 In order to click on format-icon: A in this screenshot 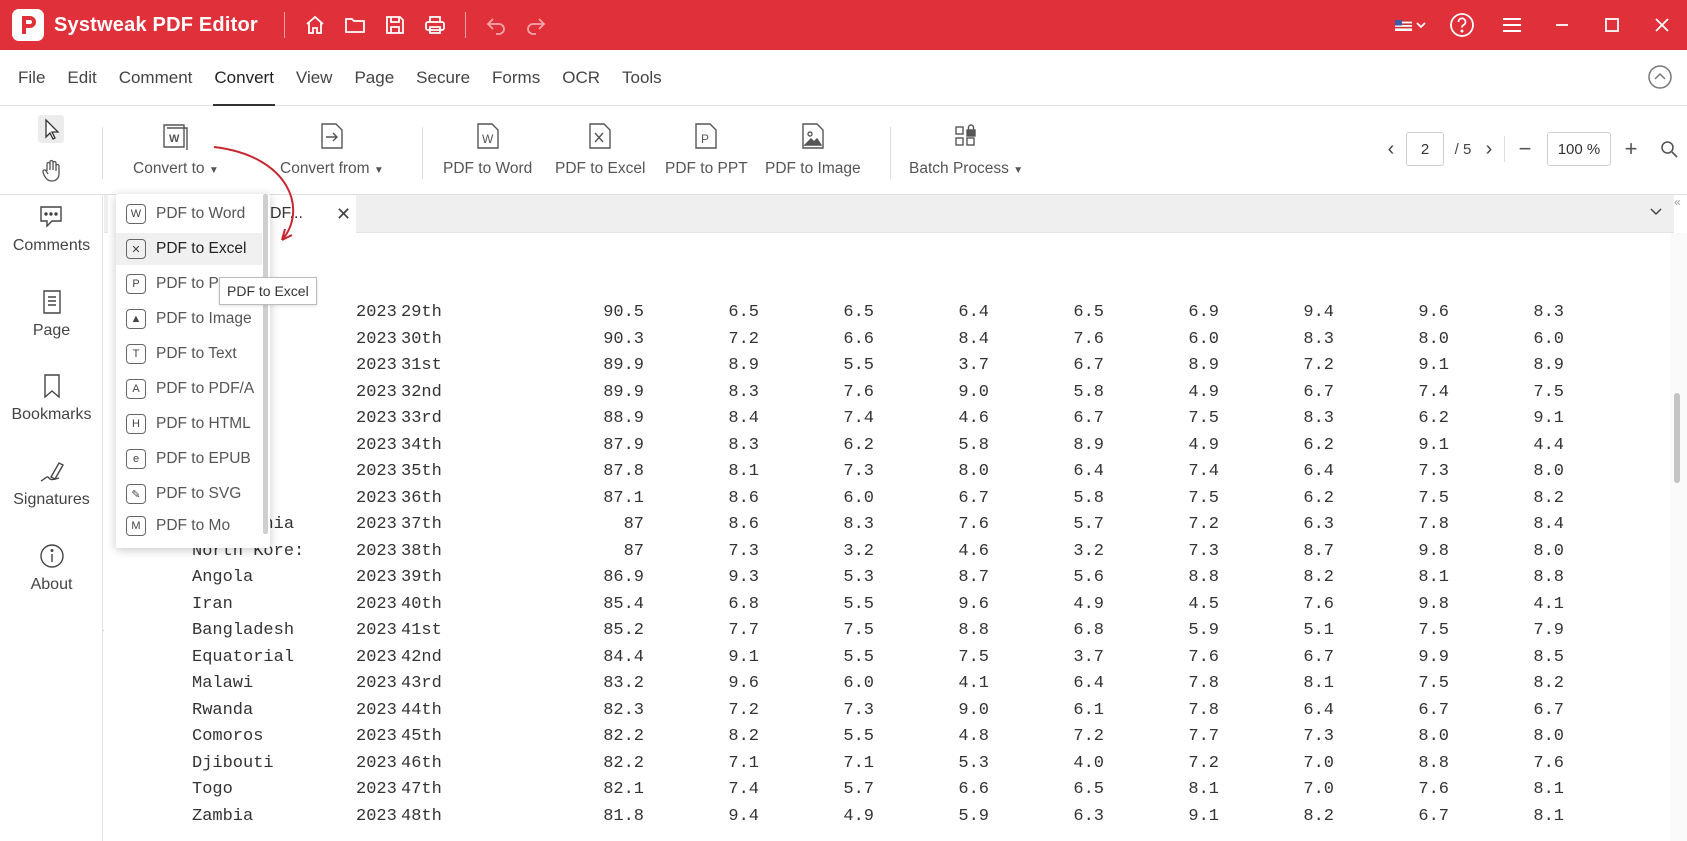, I will do `click(136, 389)`.